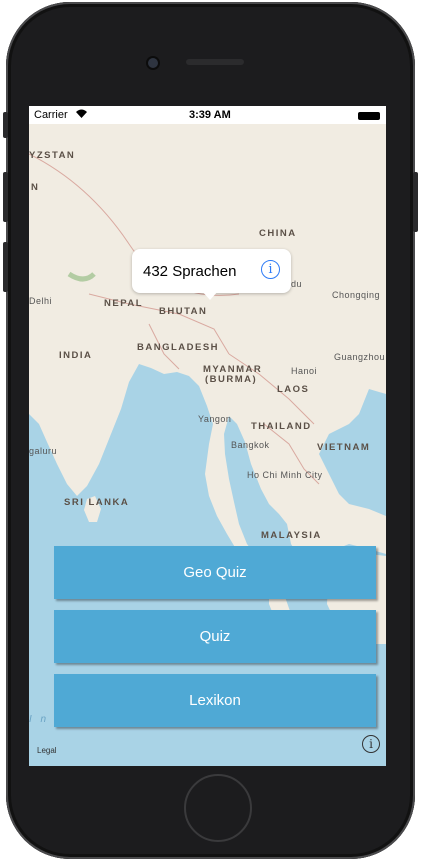 This screenshot has height=861, width=421. What do you see at coordinates (51, 115) in the screenshot?
I see `carrier-label: Carrier` at bounding box center [51, 115].